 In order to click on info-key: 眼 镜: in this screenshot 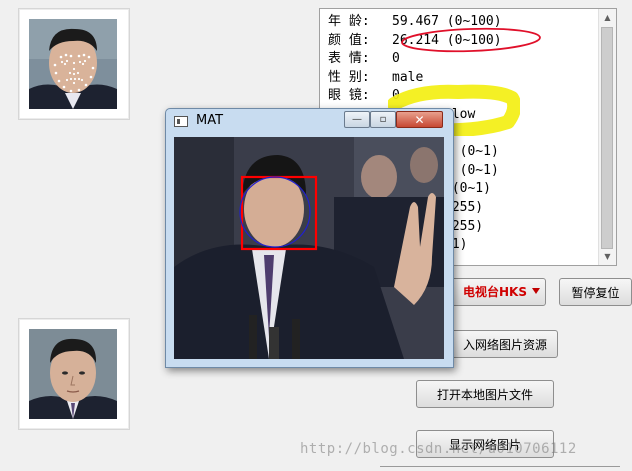, I will do `click(349, 96)`.